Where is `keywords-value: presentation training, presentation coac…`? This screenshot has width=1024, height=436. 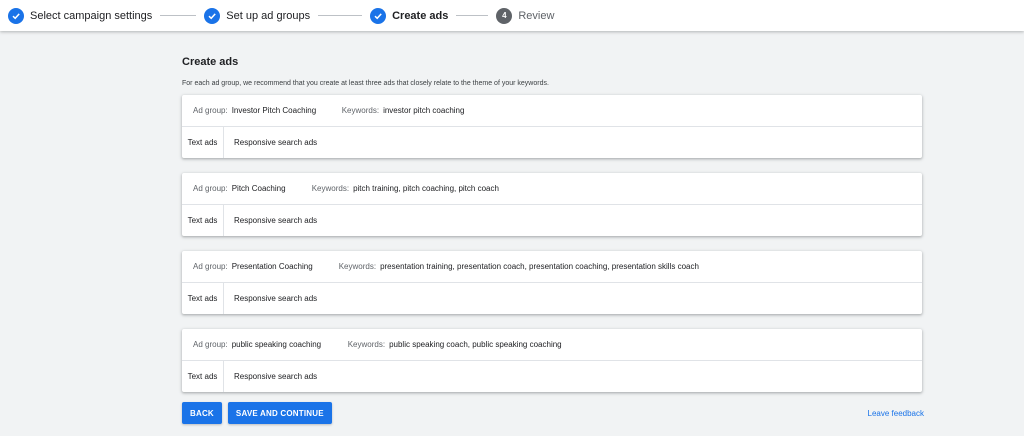 keywords-value: presentation training, presentation coac… is located at coordinates (539, 266).